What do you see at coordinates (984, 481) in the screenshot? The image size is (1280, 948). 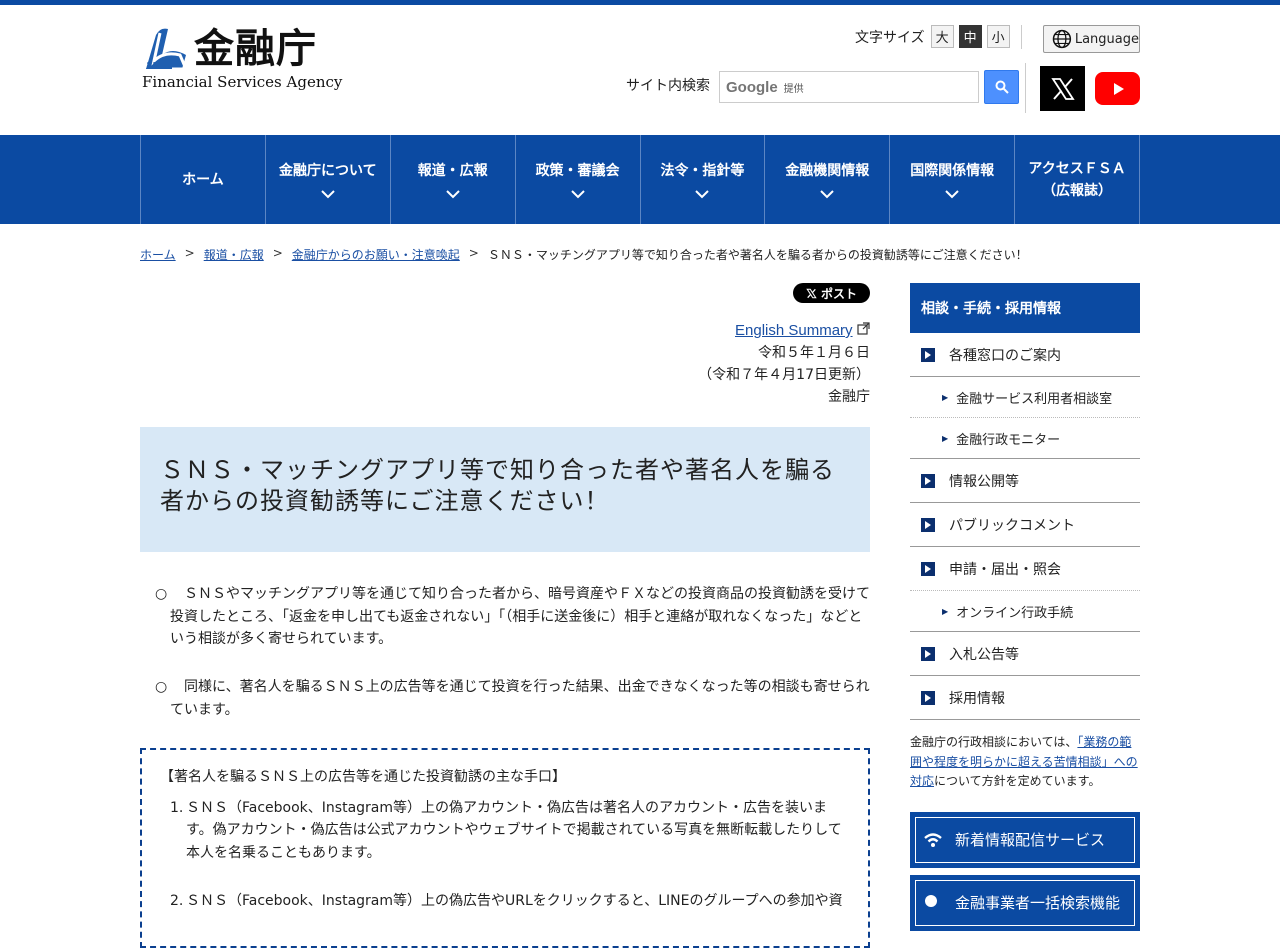 I see `sidebar-item-label: 情報公開等` at bounding box center [984, 481].